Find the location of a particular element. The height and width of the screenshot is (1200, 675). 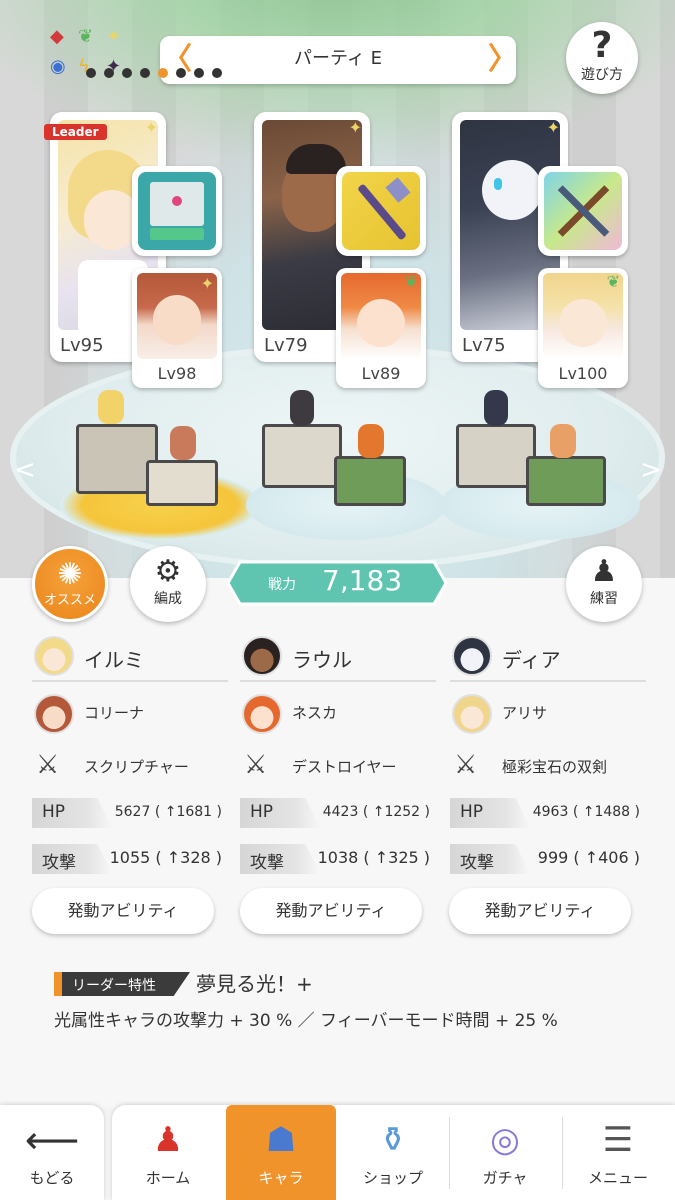

sub-member-row: コリーナ is located at coordinates (130, 711).